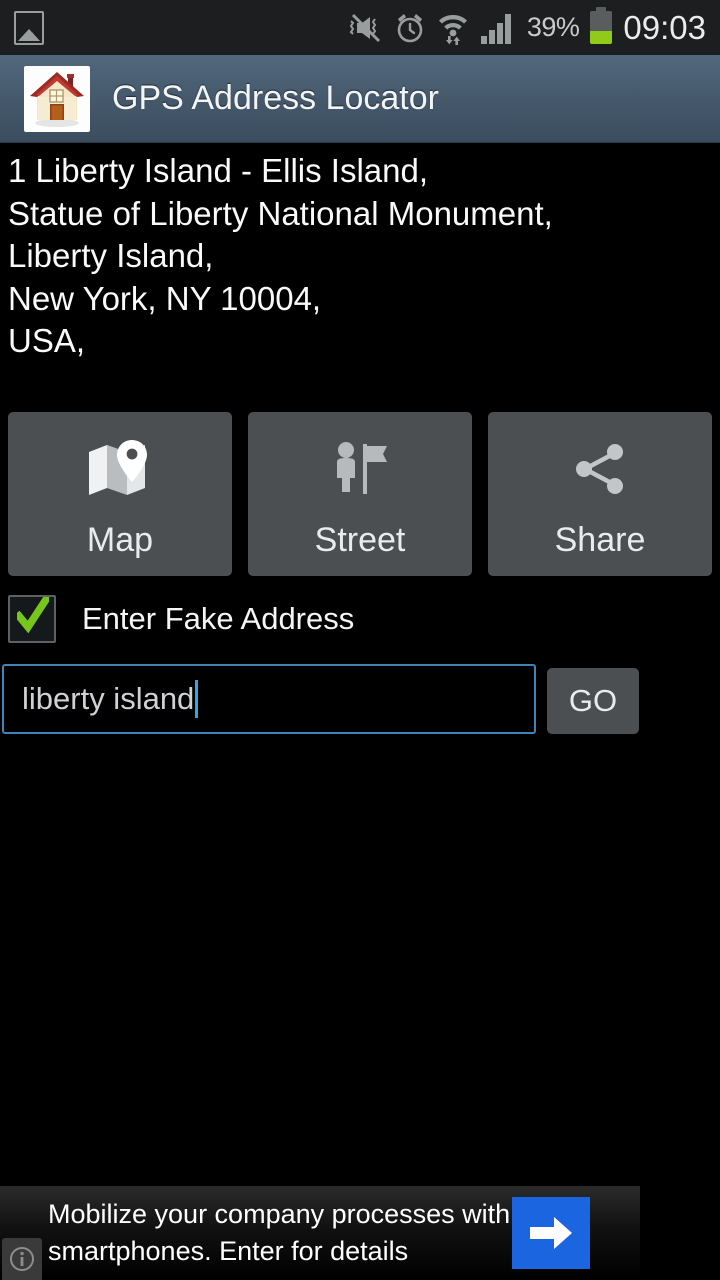 This screenshot has width=720, height=1280. Describe the element at coordinates (280, 213) in the screenshot. I see `address-line: Statue of Liberty National Monument,` at that location.